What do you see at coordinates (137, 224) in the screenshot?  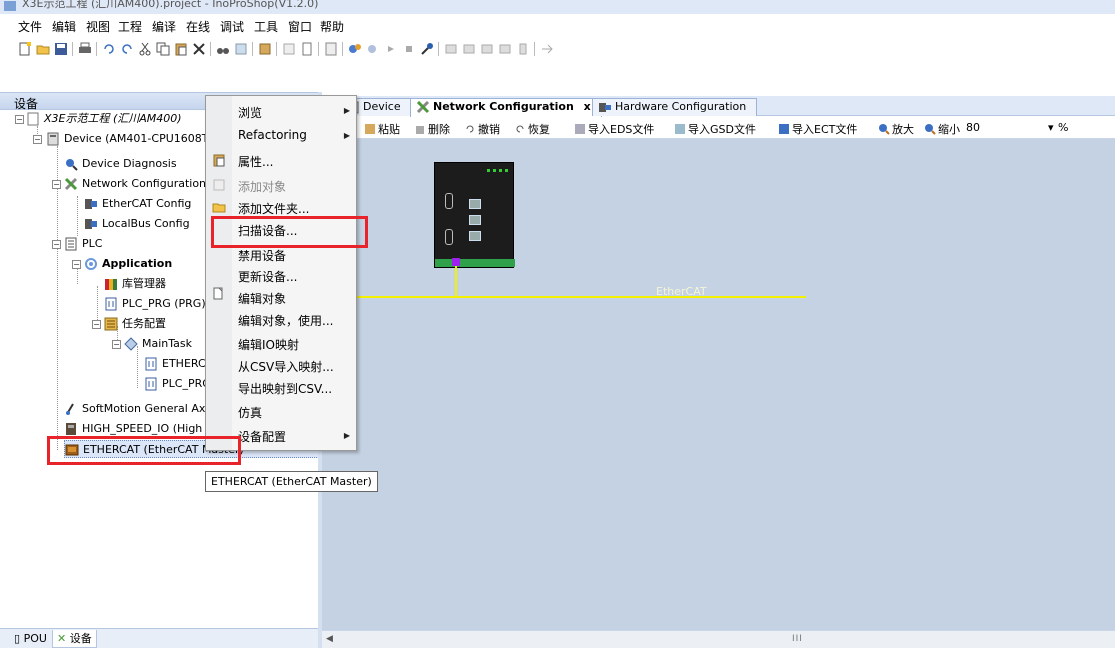 I see `tree-item-localbus-config: LocalBus Config` at bounding box center [137, 224].